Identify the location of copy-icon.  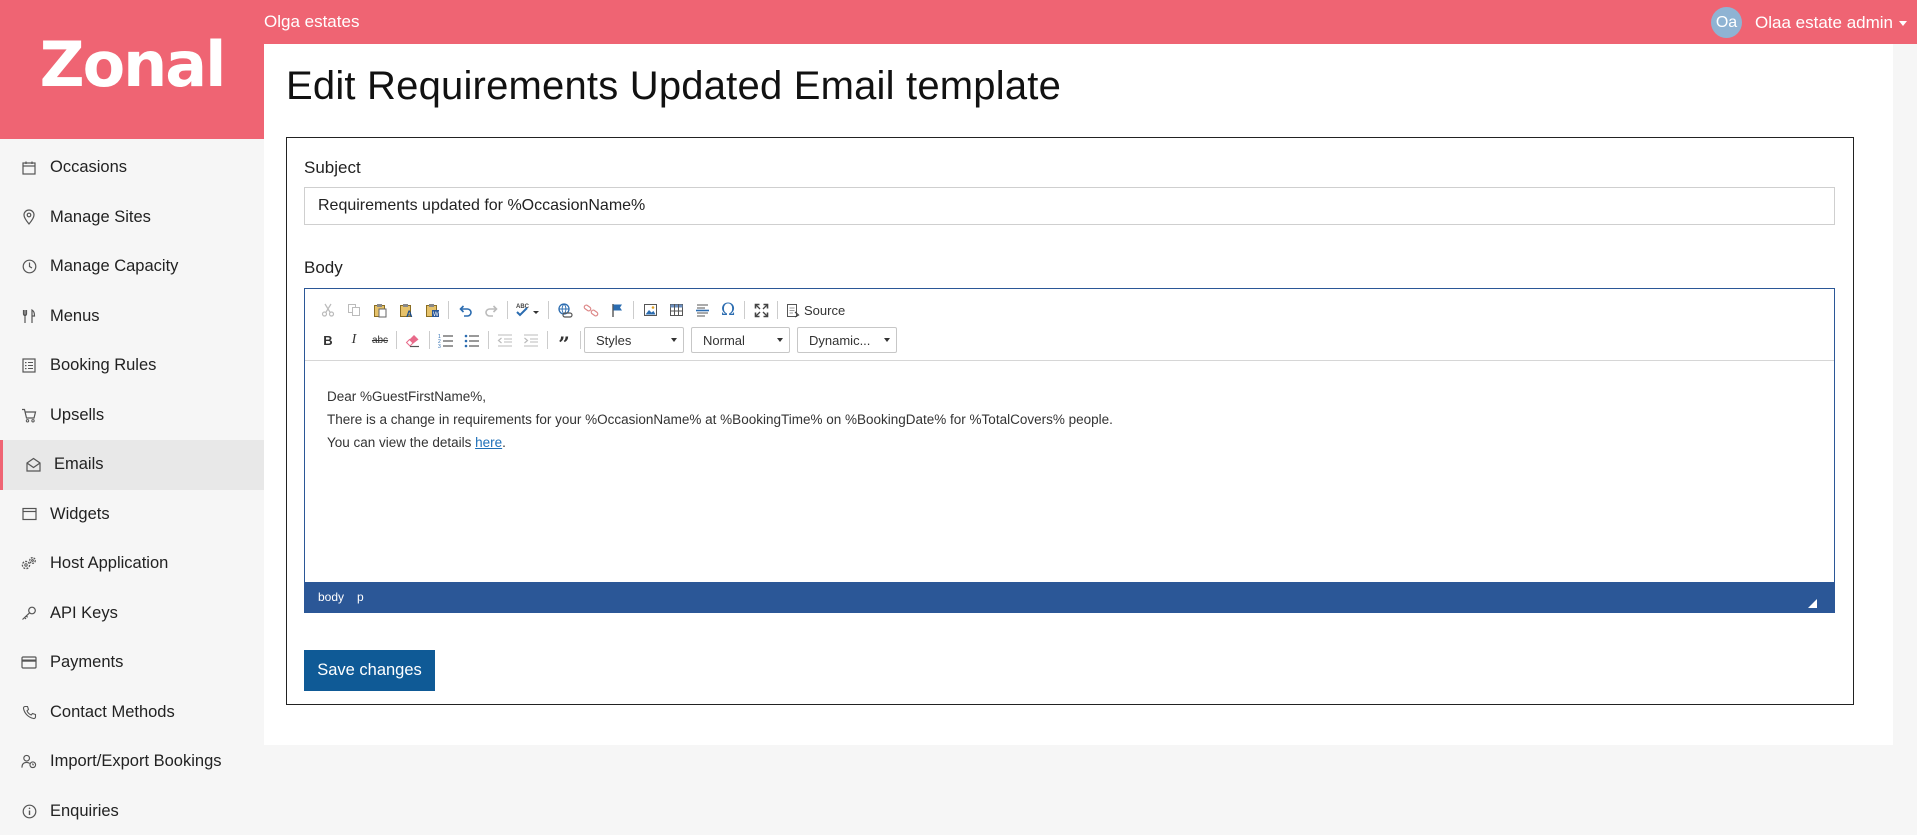
(354, 310).